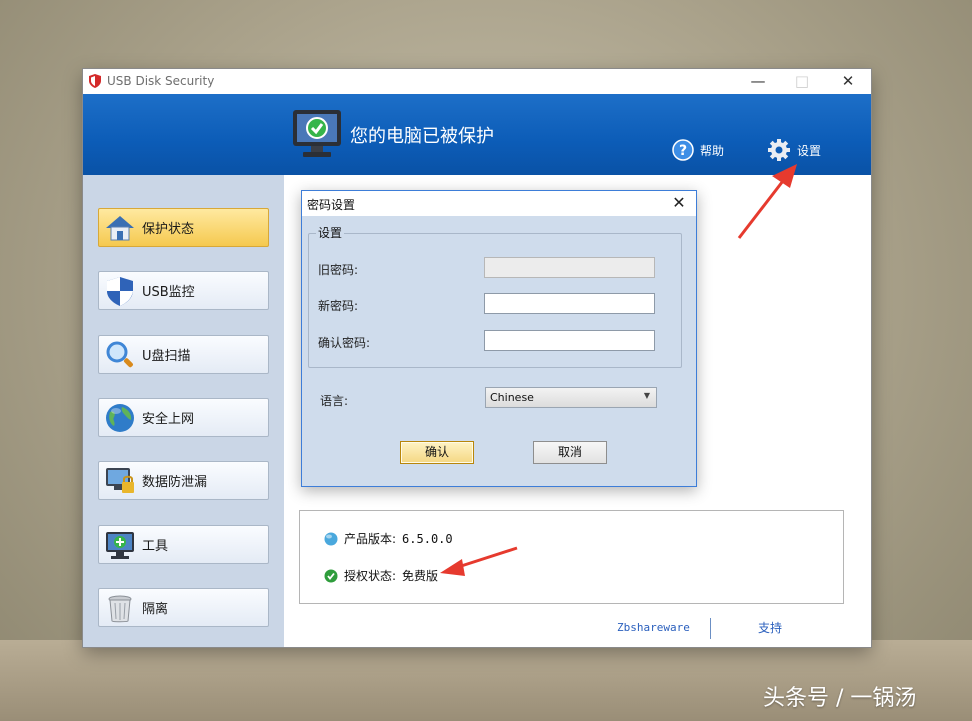  What do you see at coordinates (710, 628) in the screenshot?
I see `footer-divider` at bounding box center [710, 628].